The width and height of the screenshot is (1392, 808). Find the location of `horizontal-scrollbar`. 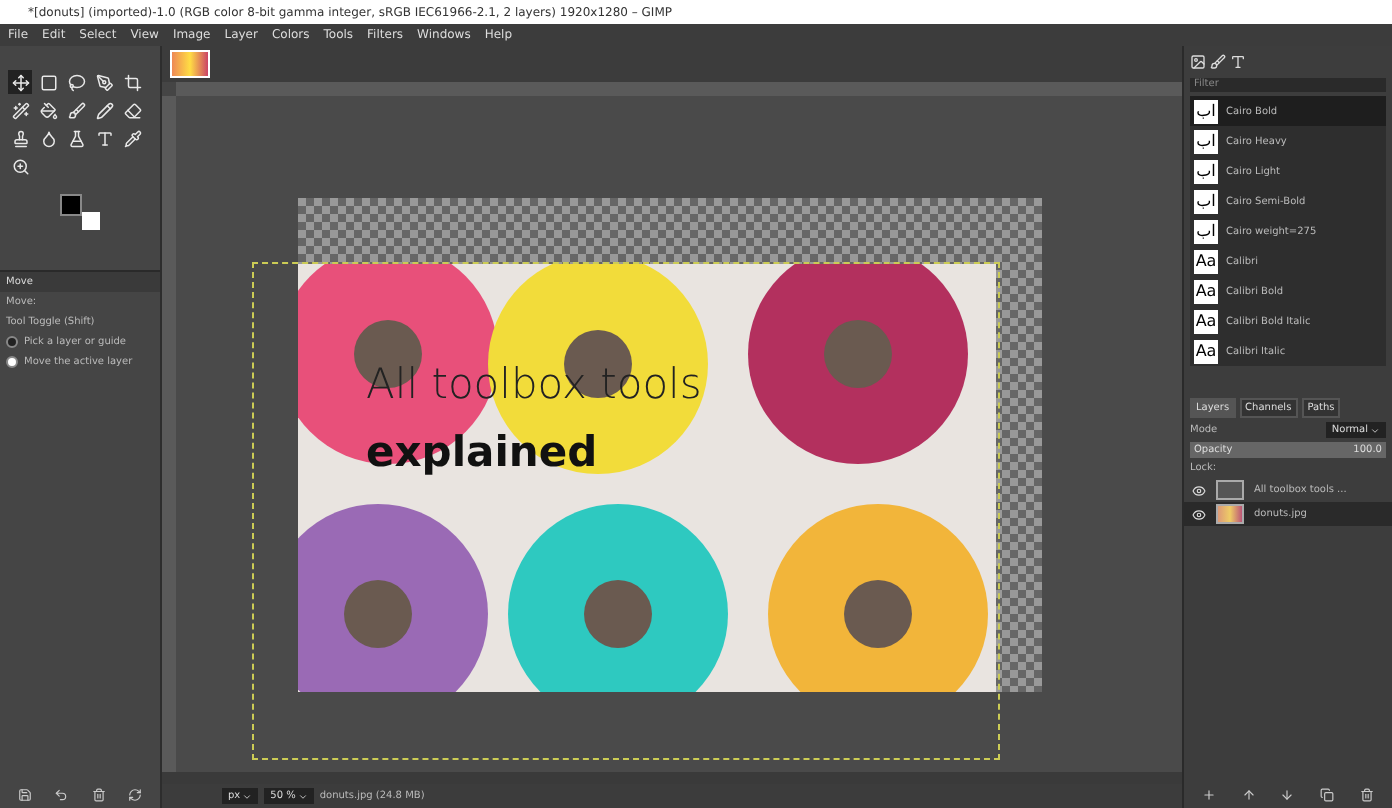

horizontal-scrollbar is located at coordinates (672, 778).